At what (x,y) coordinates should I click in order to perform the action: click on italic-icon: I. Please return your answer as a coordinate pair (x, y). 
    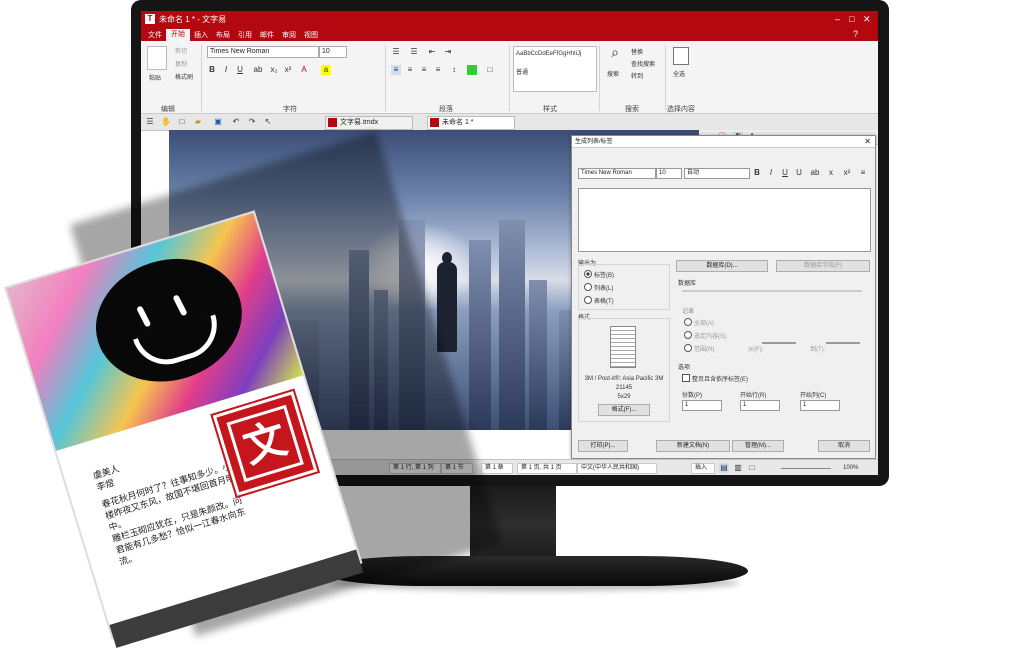
    Looking at the image, I should click on (226, 70).